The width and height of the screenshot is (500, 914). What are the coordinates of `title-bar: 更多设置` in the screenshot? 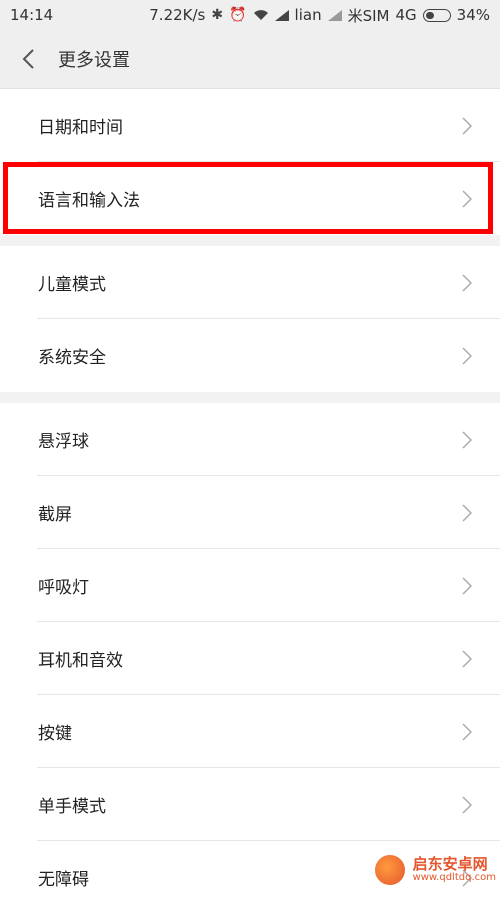 It's located at (250, 59).